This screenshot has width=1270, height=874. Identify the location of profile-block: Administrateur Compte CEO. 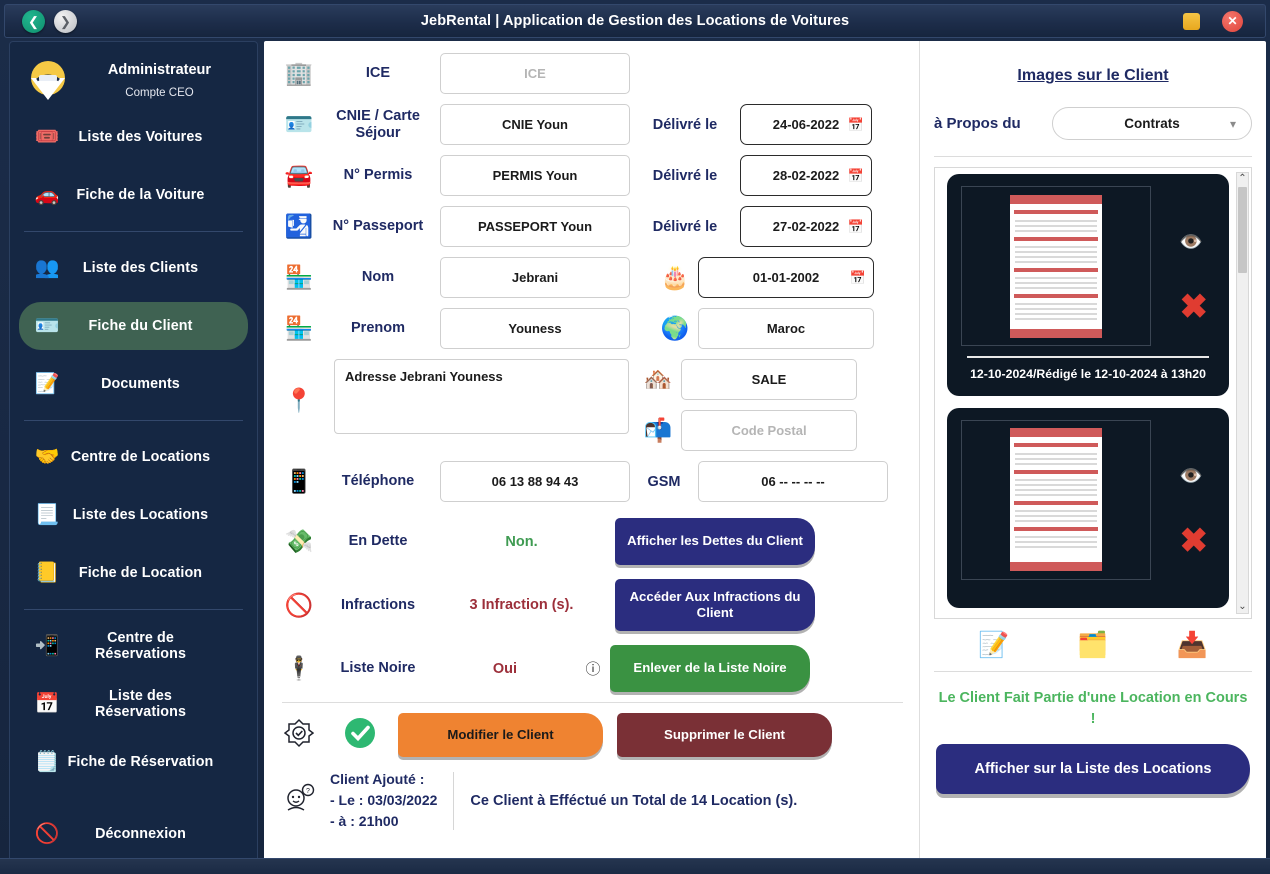
(133, 78).